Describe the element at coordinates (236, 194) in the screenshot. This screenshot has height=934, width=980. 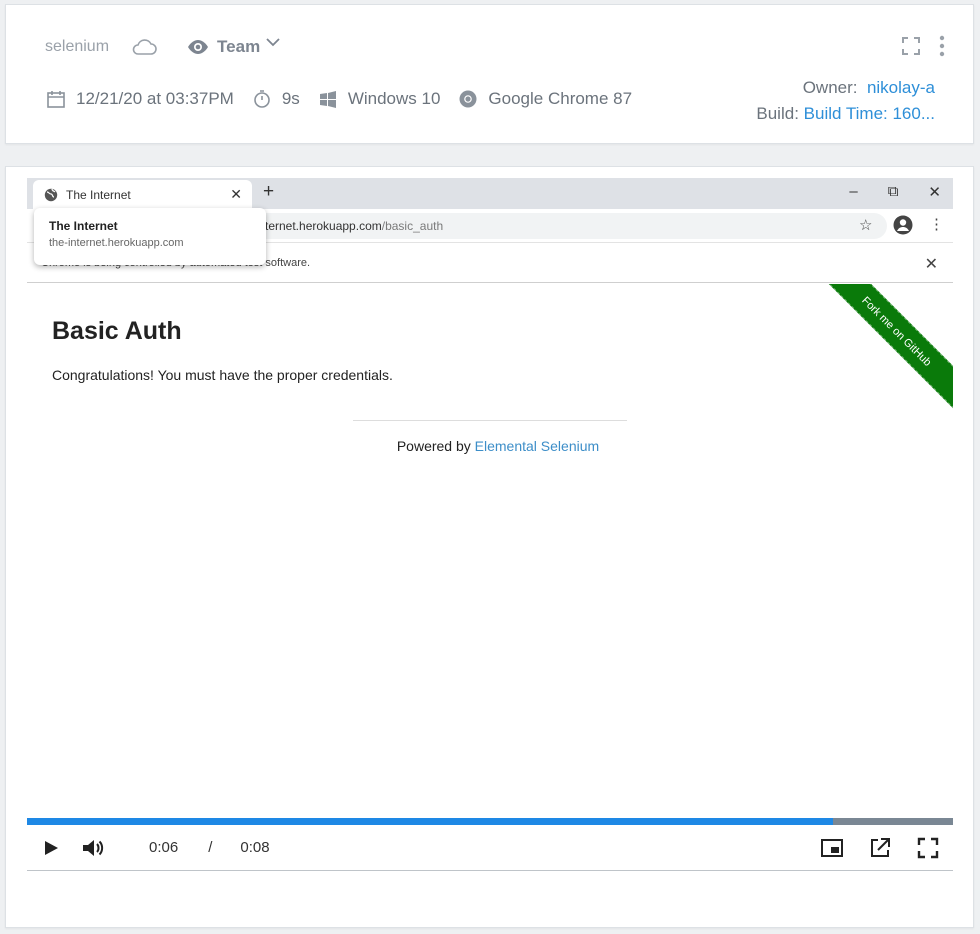
I see `close-tab-icon: ✕` at that location.